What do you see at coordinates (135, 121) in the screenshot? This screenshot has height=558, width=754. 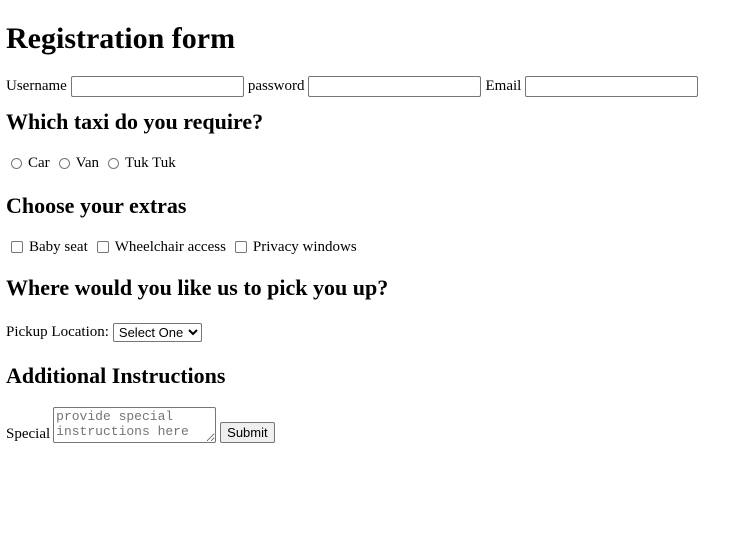 I see `taxi-heading: Which taxi do you require?` at bounding box center [135, 121].